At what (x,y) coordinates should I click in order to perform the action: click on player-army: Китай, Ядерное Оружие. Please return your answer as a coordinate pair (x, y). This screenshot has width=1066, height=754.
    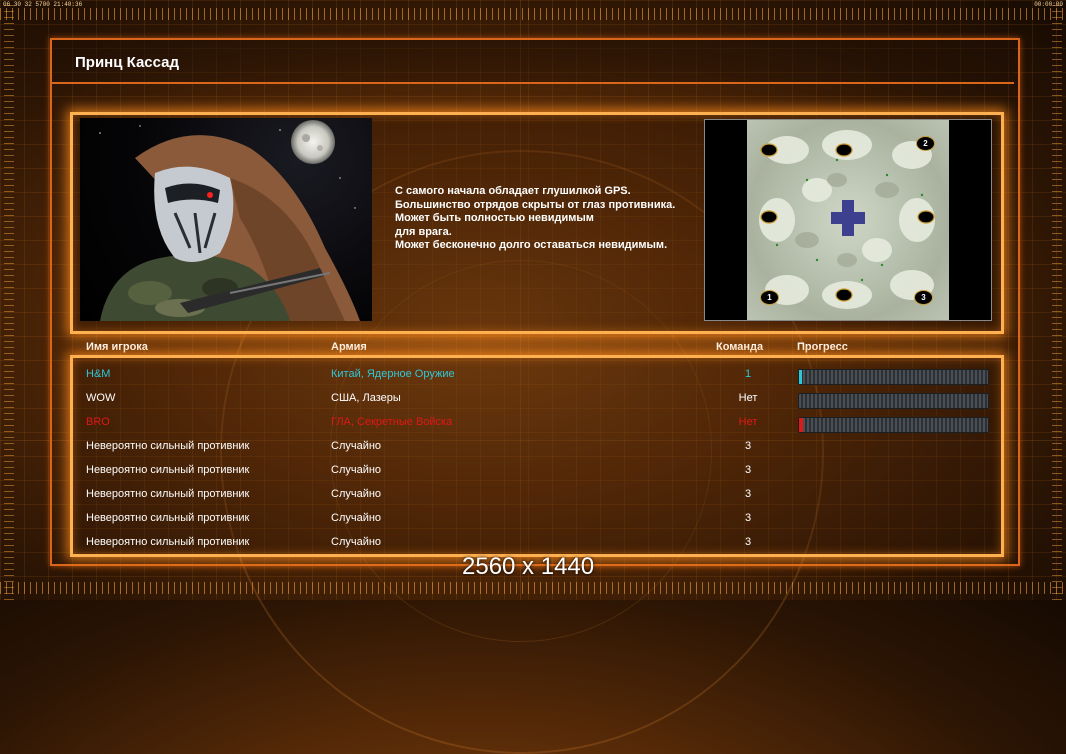
    Looking at the image, I should click on (393, 374).